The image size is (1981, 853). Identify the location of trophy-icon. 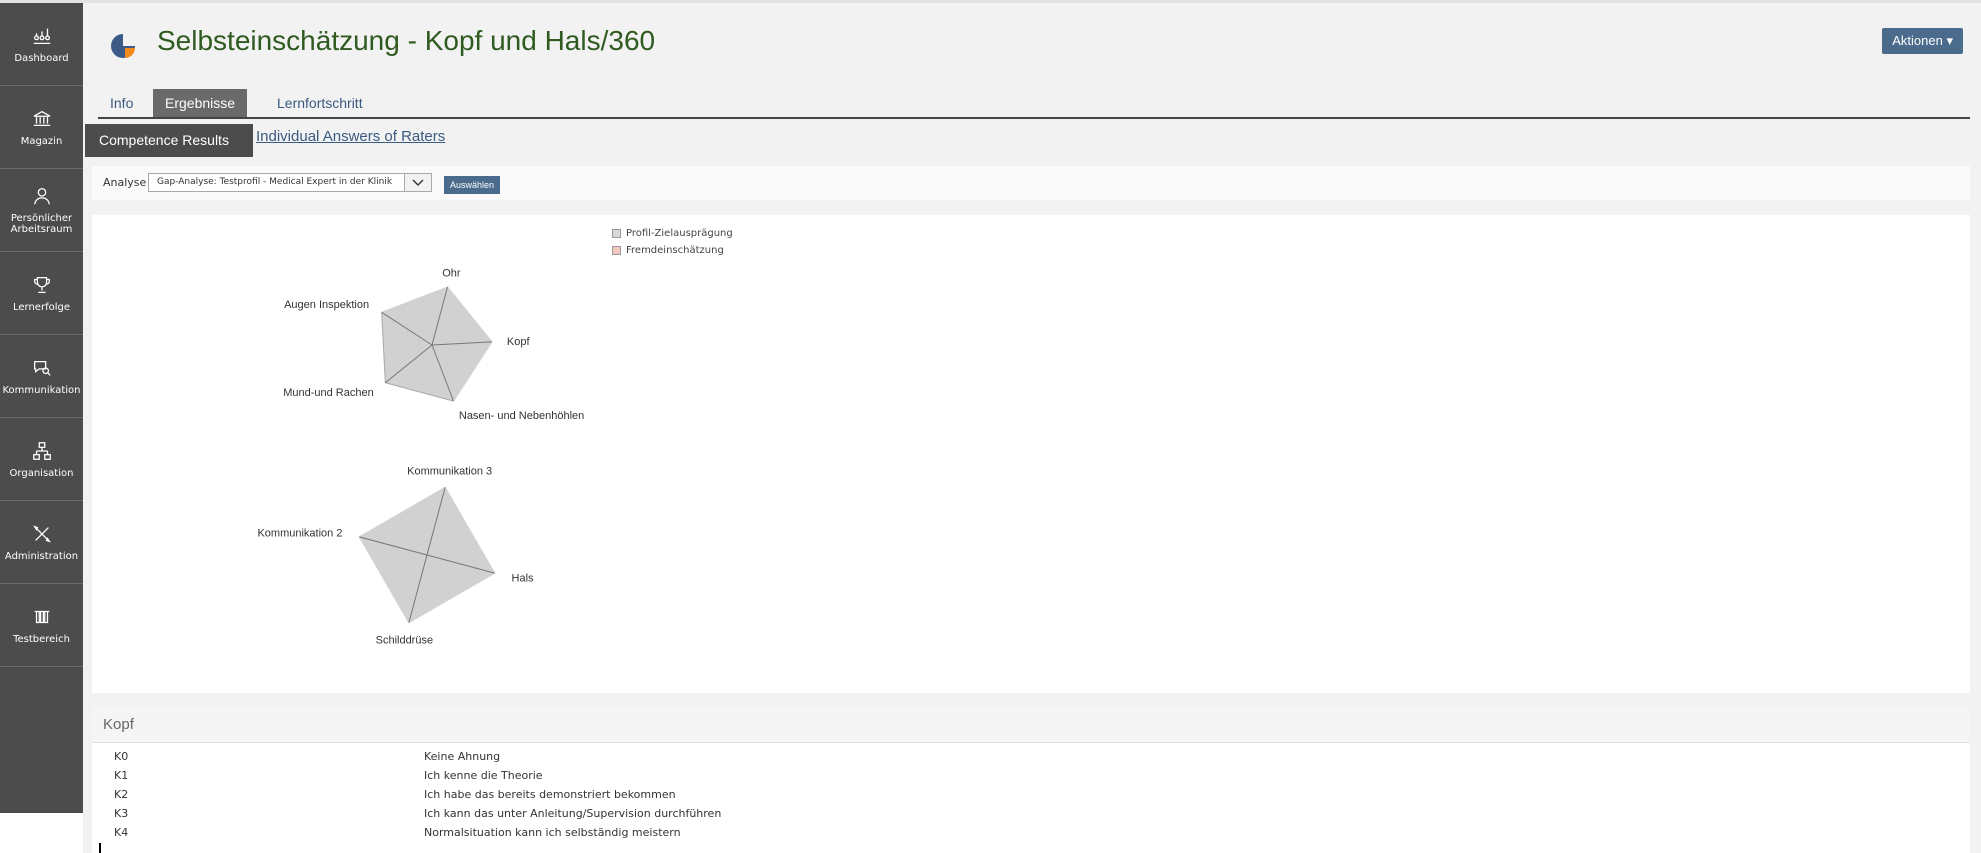
(41, 284).